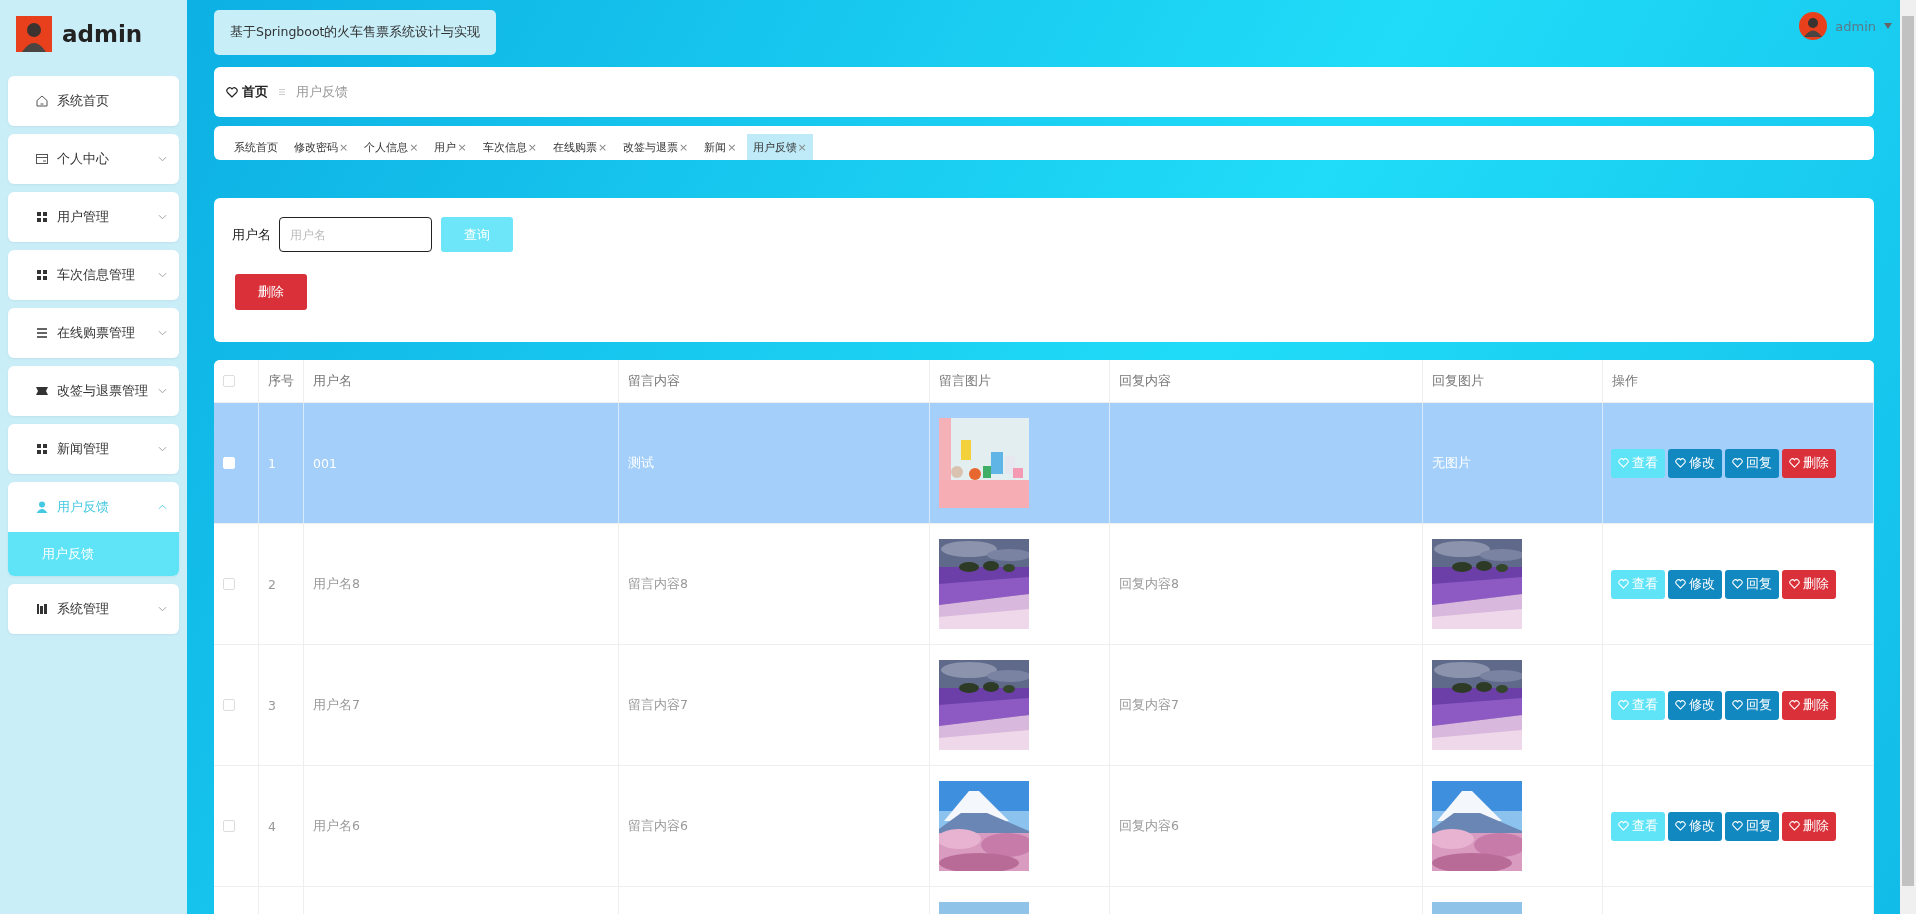 This screenshot has height=914, width=1916. Describe the element at coordinates (355, 234) in the screenshot. I see `username-input: 用户名` at that location.